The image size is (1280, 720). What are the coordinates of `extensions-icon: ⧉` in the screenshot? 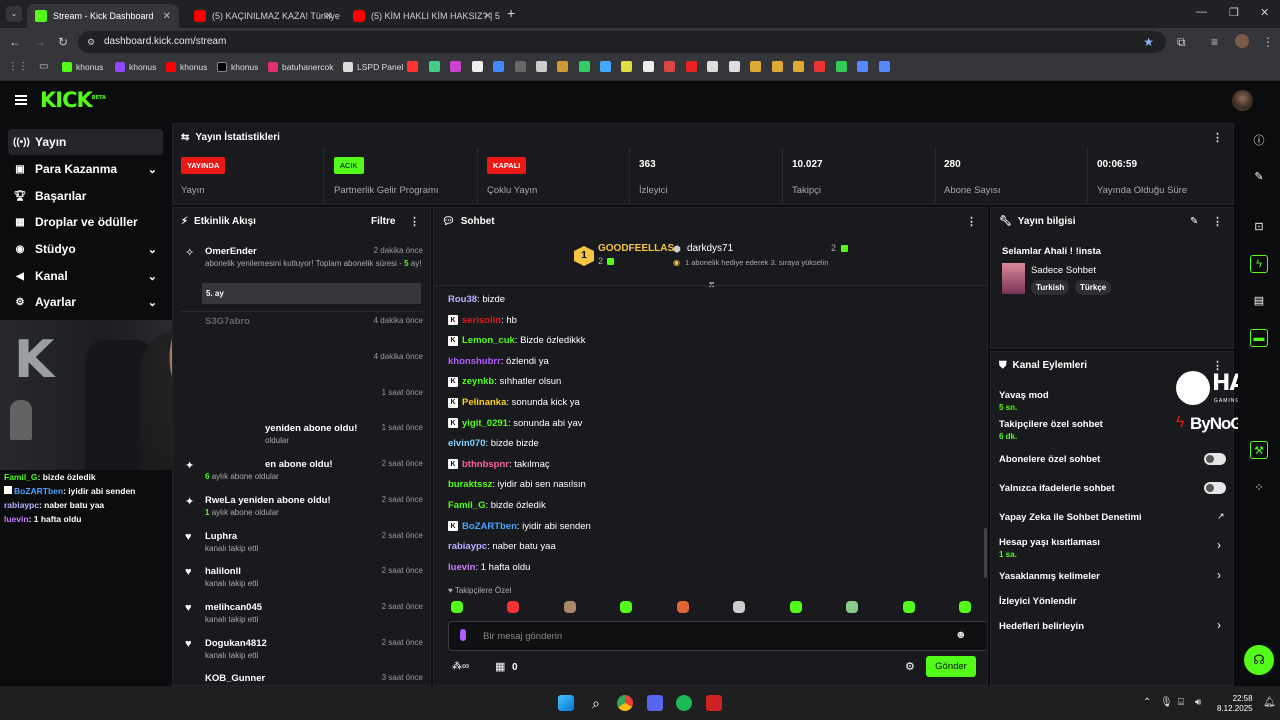 It's located at (1181, 42).